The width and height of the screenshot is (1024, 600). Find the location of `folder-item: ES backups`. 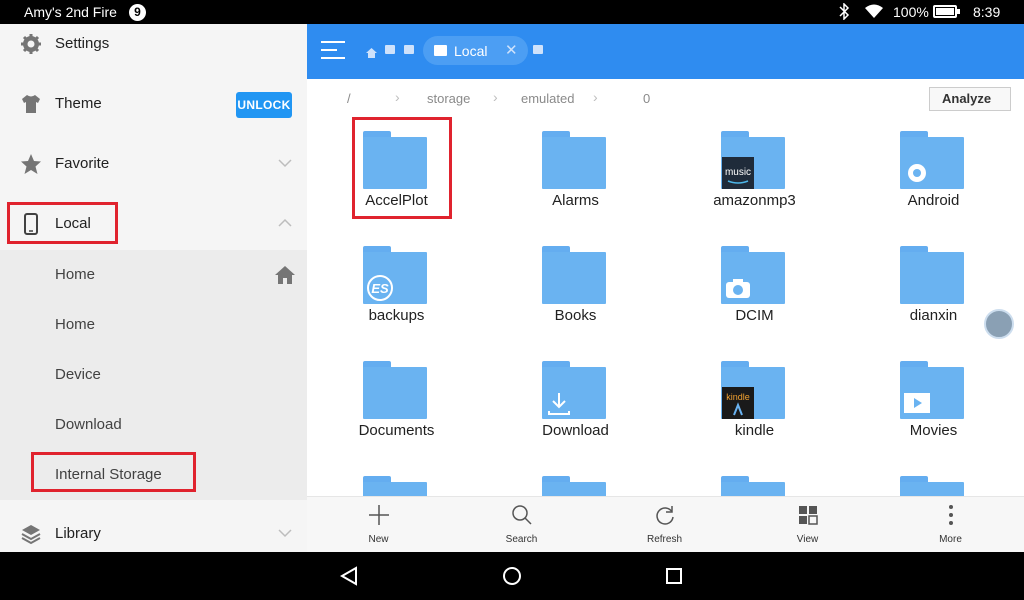

folder-item: ES backups is located at coordinates (396, 291).